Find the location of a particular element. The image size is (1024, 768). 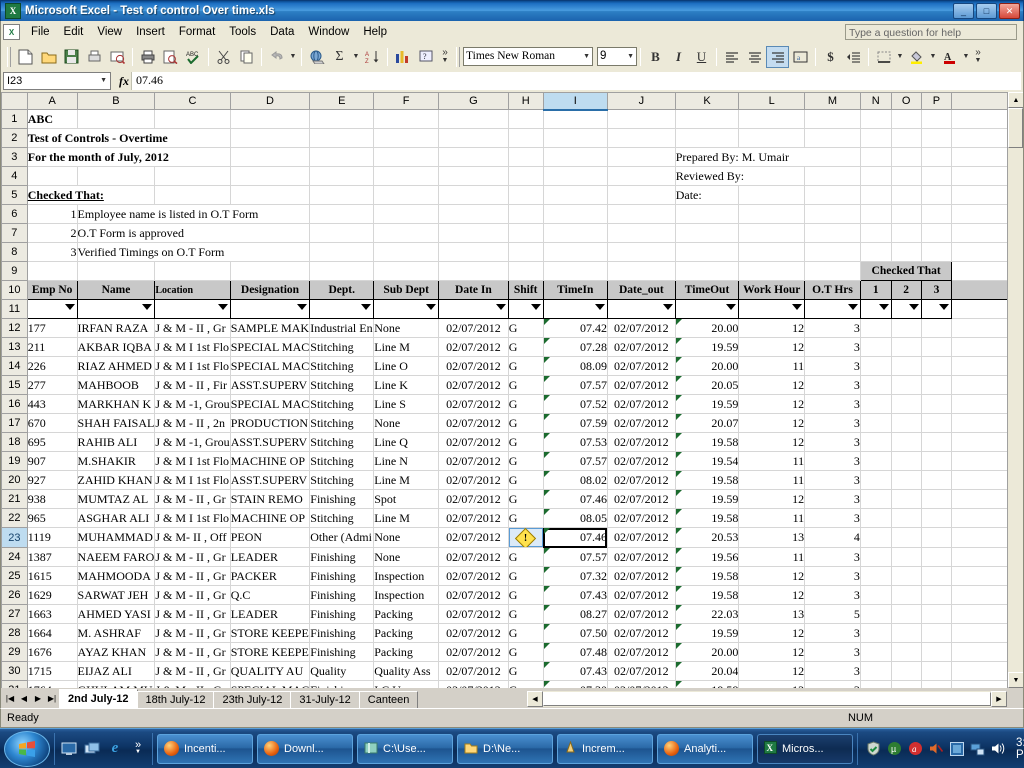

cell-shift-row-30: G is located at coordinates (526, 671).